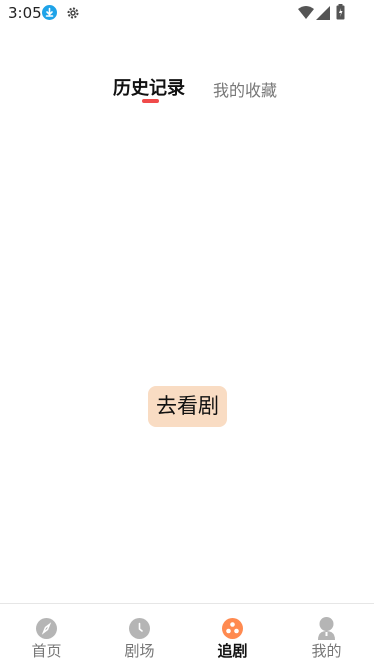  I want to click on go-watch-button: 去看剧, so click(187, 406).